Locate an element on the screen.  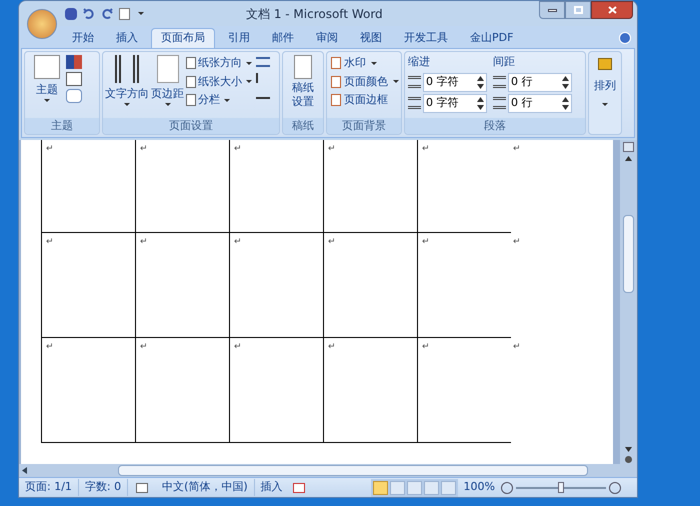
ribbon-small-button: 分栏 is located at coordinates (220, 100).